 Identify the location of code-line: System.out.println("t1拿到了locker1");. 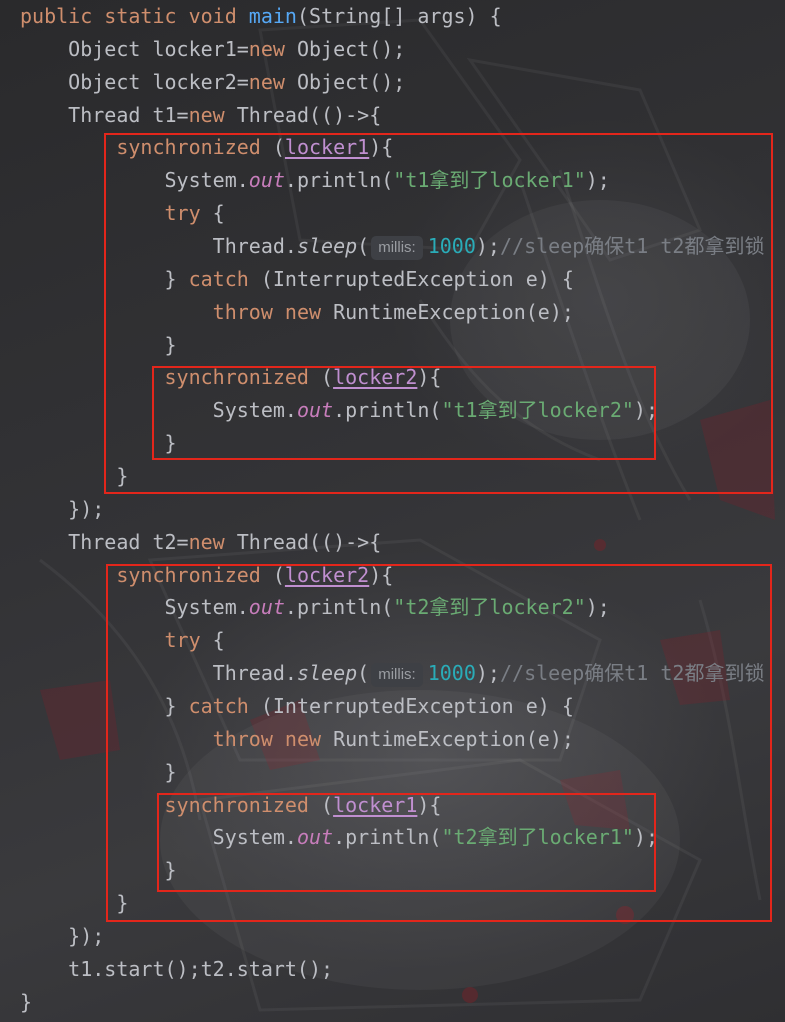
(402, 180).